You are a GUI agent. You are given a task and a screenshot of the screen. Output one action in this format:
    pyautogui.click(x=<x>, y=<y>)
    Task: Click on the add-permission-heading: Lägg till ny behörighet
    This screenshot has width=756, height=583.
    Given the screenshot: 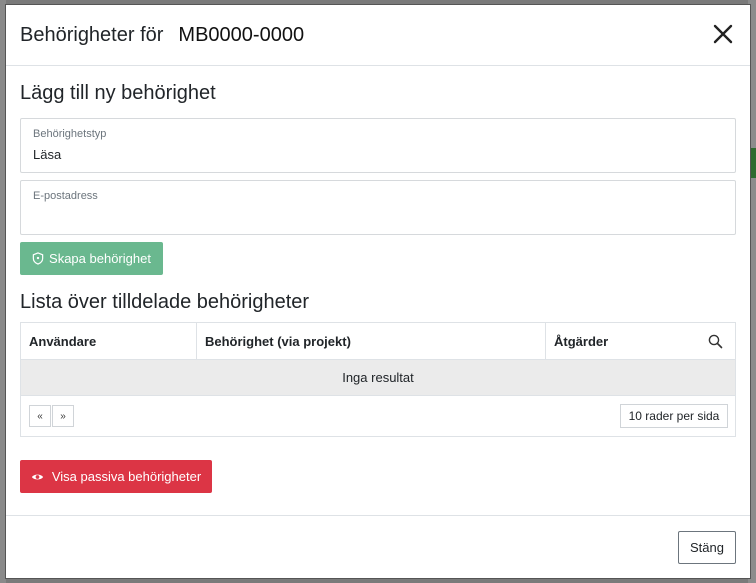 What is the action you would take?
    pyautogui.click(x=118, y=93)
    